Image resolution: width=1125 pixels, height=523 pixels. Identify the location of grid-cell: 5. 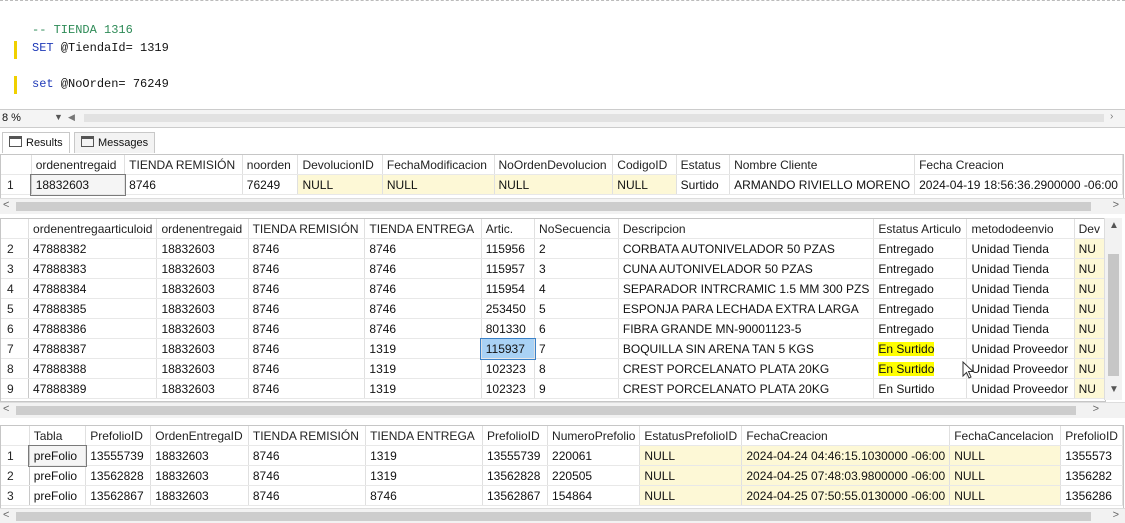
(576, 308).